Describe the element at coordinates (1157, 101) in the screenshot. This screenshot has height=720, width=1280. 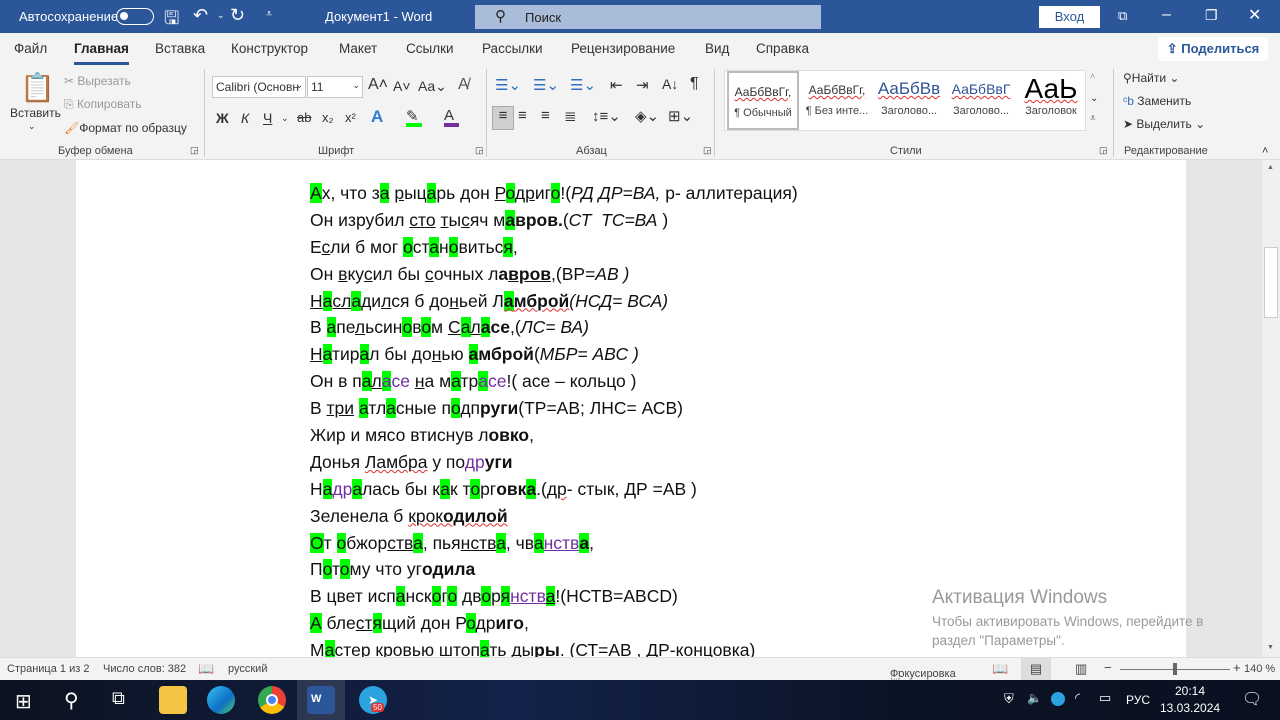
I see `replace-button: ᶜb Заменить` at that location.